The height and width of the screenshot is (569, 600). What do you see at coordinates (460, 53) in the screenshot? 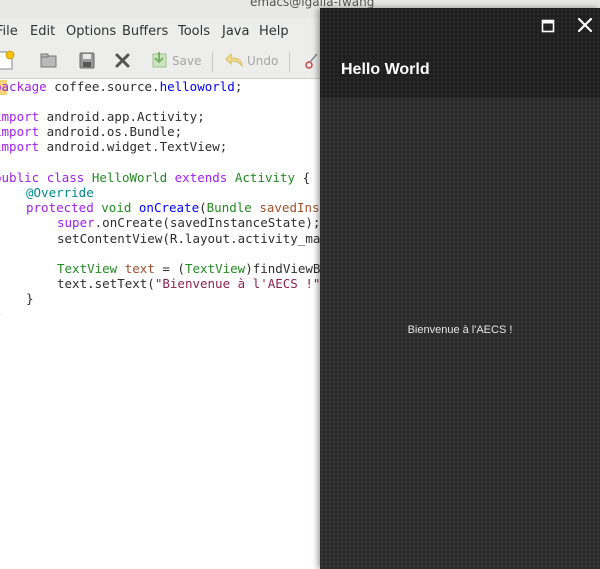
I see `app-action-bar: Hello World` at bounding box center [460, 53].